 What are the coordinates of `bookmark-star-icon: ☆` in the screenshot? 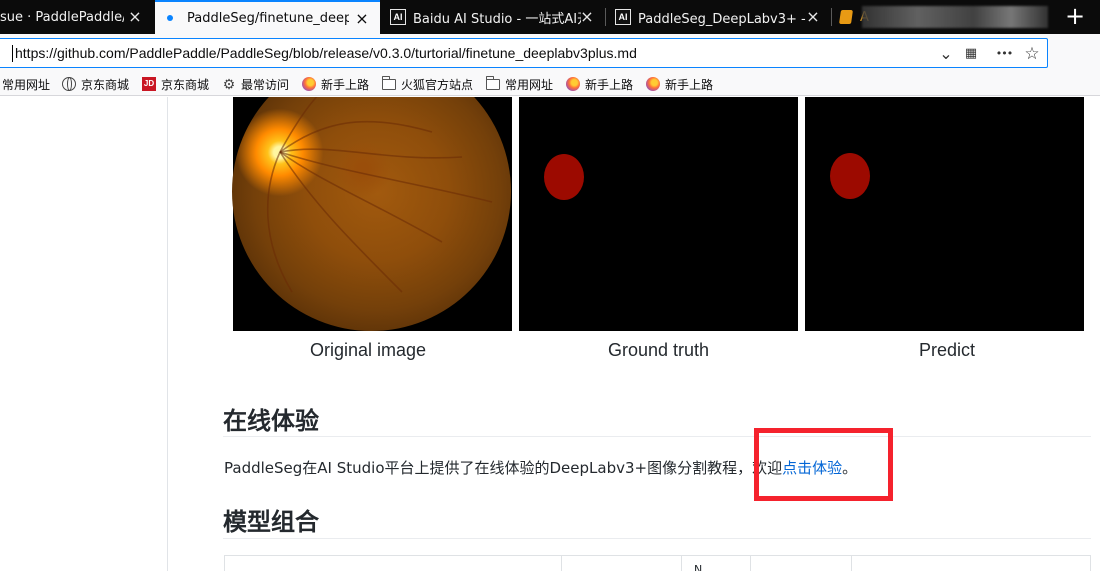 It's located at (1032, 54).